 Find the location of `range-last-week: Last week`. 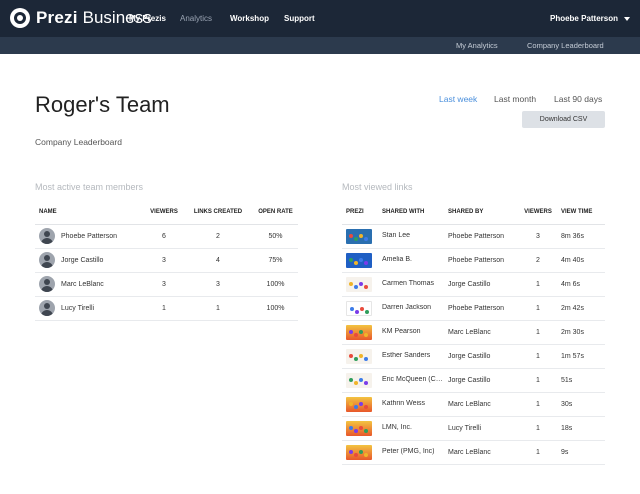

range-last-week: Last week is located at coordinates (458, 99).